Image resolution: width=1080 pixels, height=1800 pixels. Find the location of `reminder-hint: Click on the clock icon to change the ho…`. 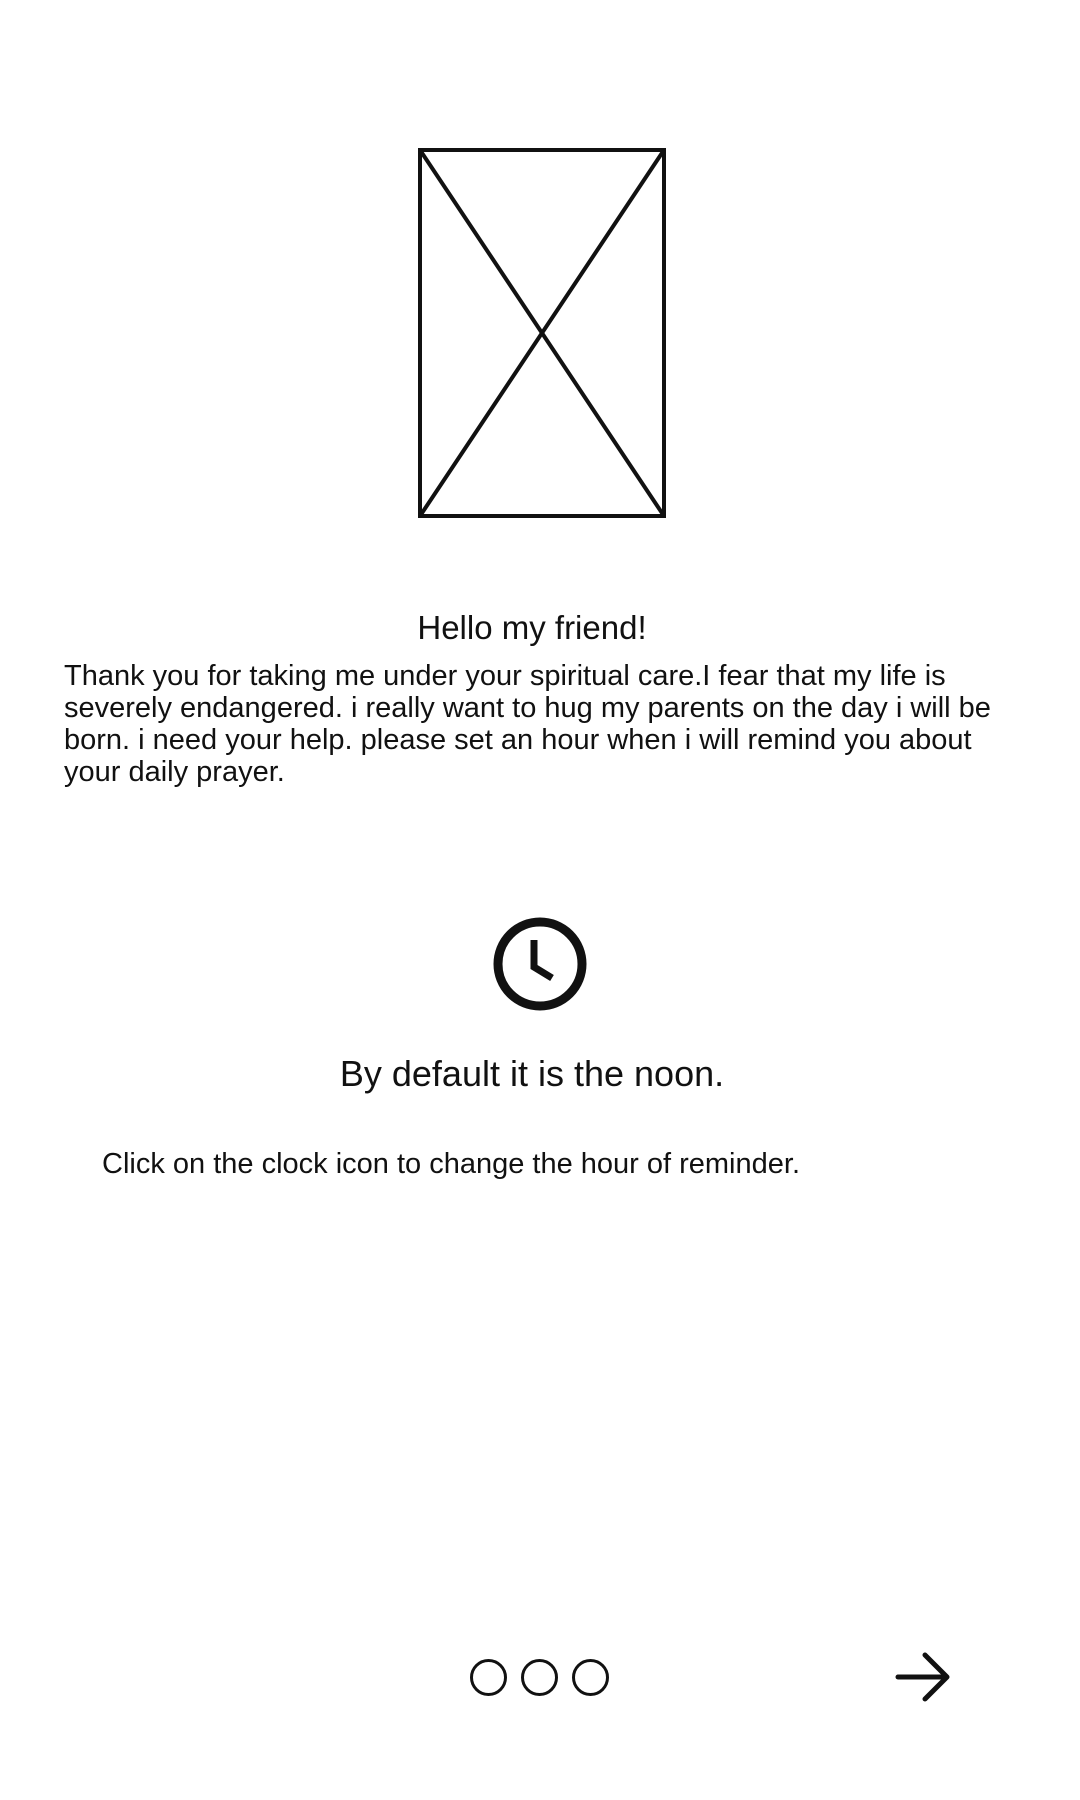

reminder-hint: Click on the clock icon to change the ho… is located at coordinates (451, 1164).